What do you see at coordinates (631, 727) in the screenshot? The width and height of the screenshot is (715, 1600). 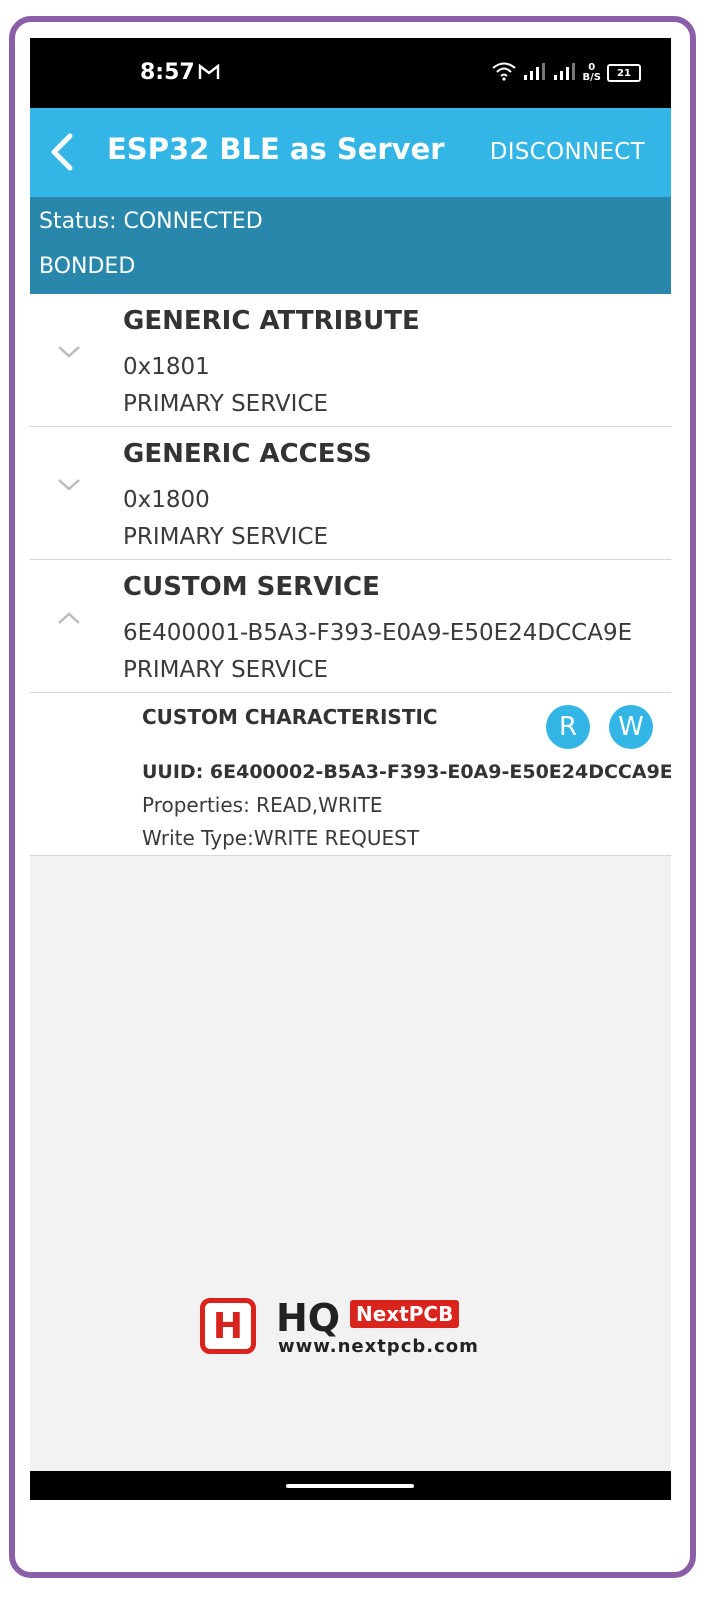 I see `write-button: W` at bounding box center [631, 727].